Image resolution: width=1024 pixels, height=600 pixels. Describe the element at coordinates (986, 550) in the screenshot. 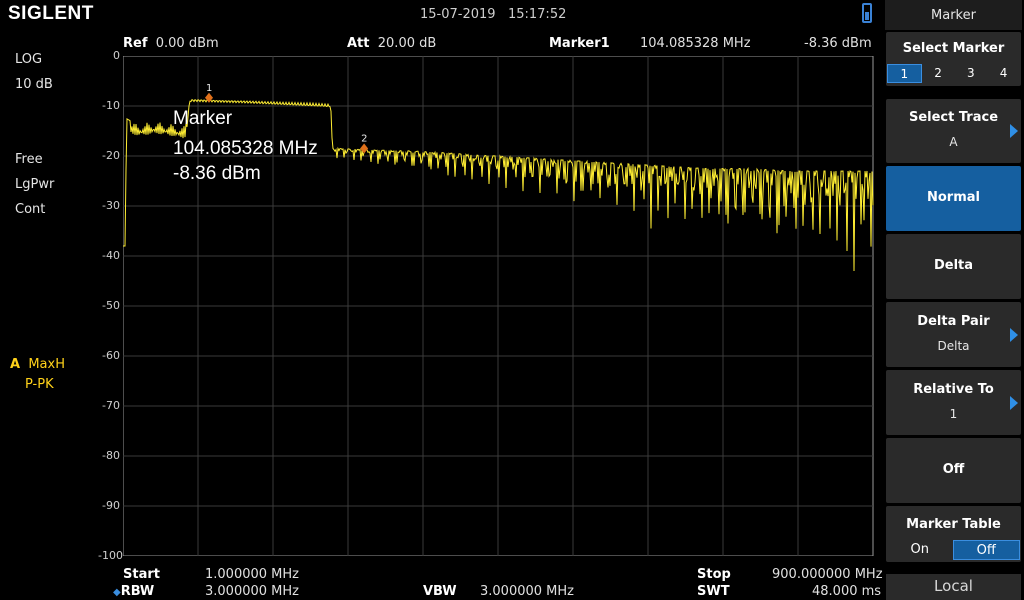

I see `marker-table-off: Off` at that location.